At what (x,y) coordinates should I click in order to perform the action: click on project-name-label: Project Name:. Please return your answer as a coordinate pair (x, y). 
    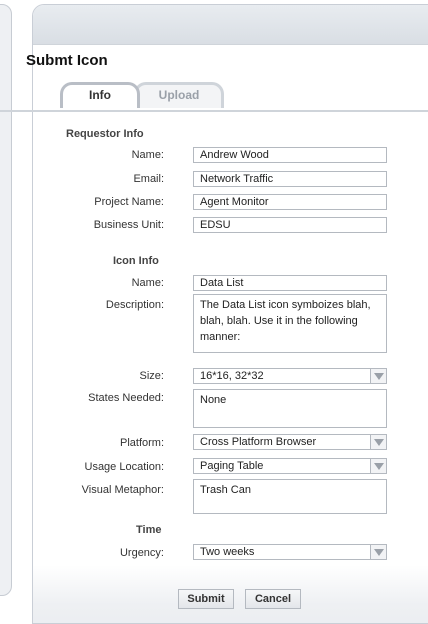
    Looking at the image, I should click on (129, 202).